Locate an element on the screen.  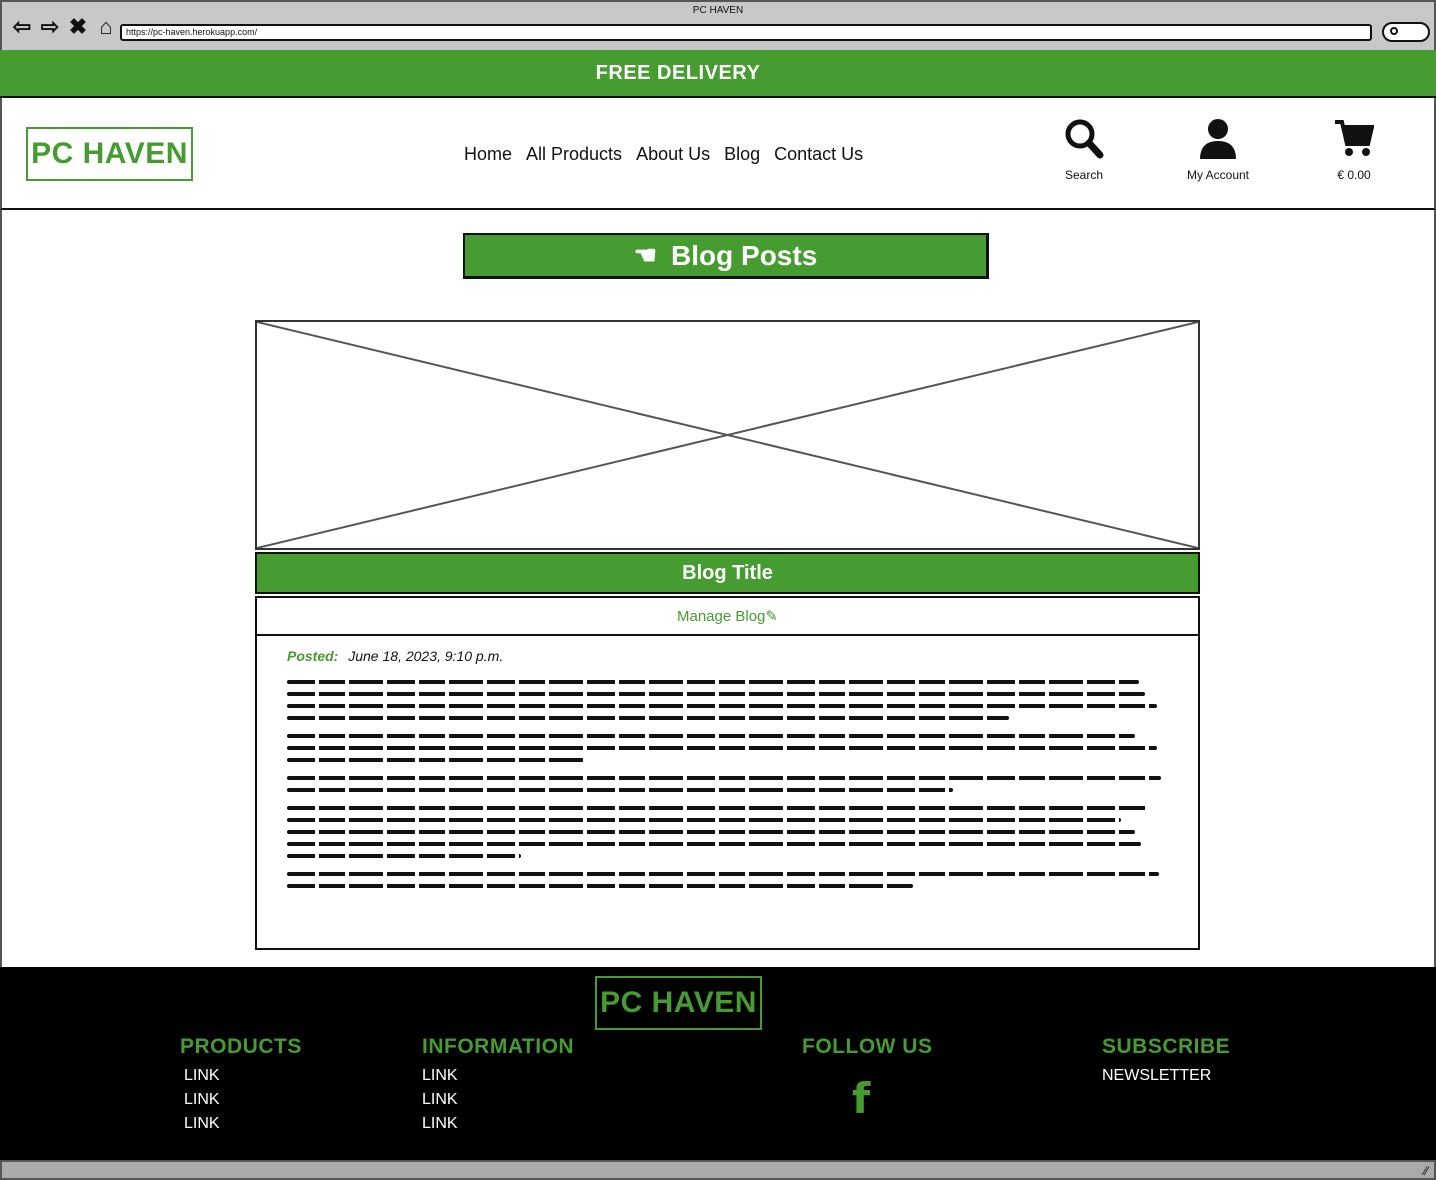
banner-text: FREE DELIVERY is located at coordinates (678, 72).